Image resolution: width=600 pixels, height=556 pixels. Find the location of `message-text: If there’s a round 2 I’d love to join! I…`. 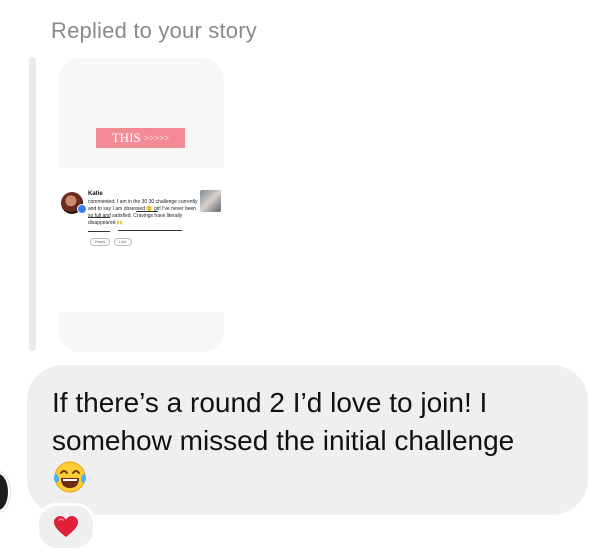

message-text: If there’s a round 2 I’d love to join! I… is located at coordinates (283, 421).